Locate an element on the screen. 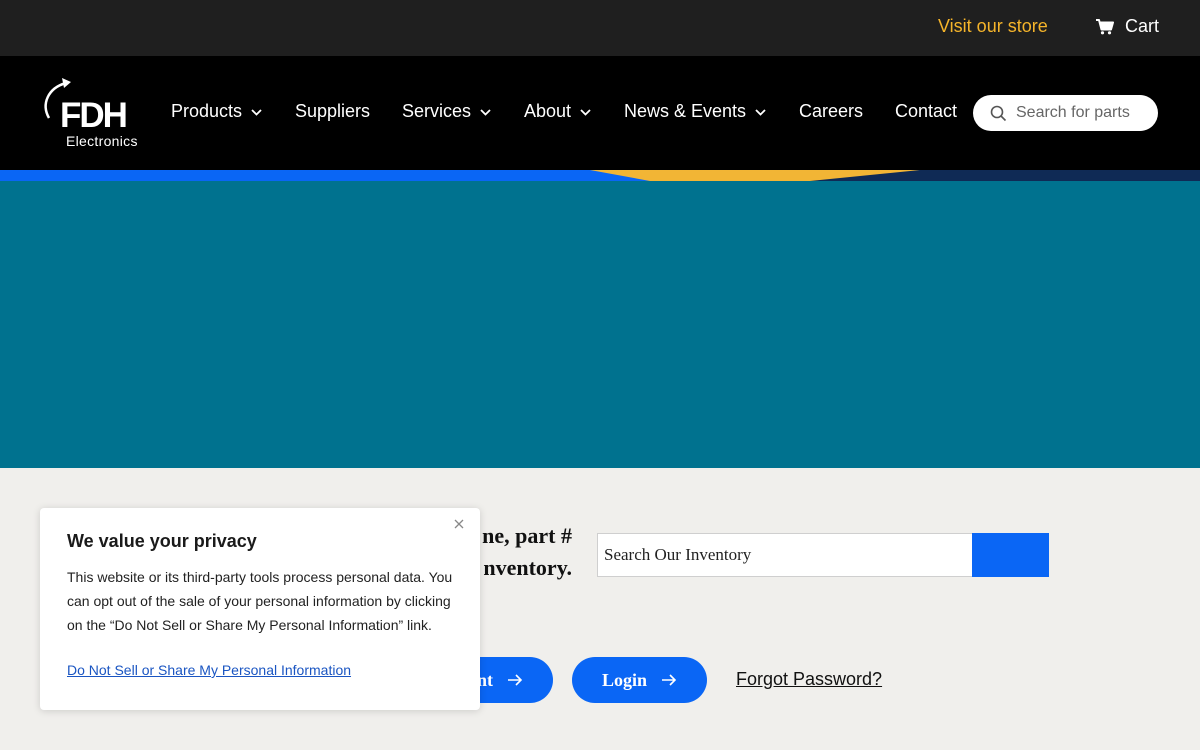 The height and width of the screenshot is (750, 1200). inventory-search-button is located at coordinates (1010, 555).